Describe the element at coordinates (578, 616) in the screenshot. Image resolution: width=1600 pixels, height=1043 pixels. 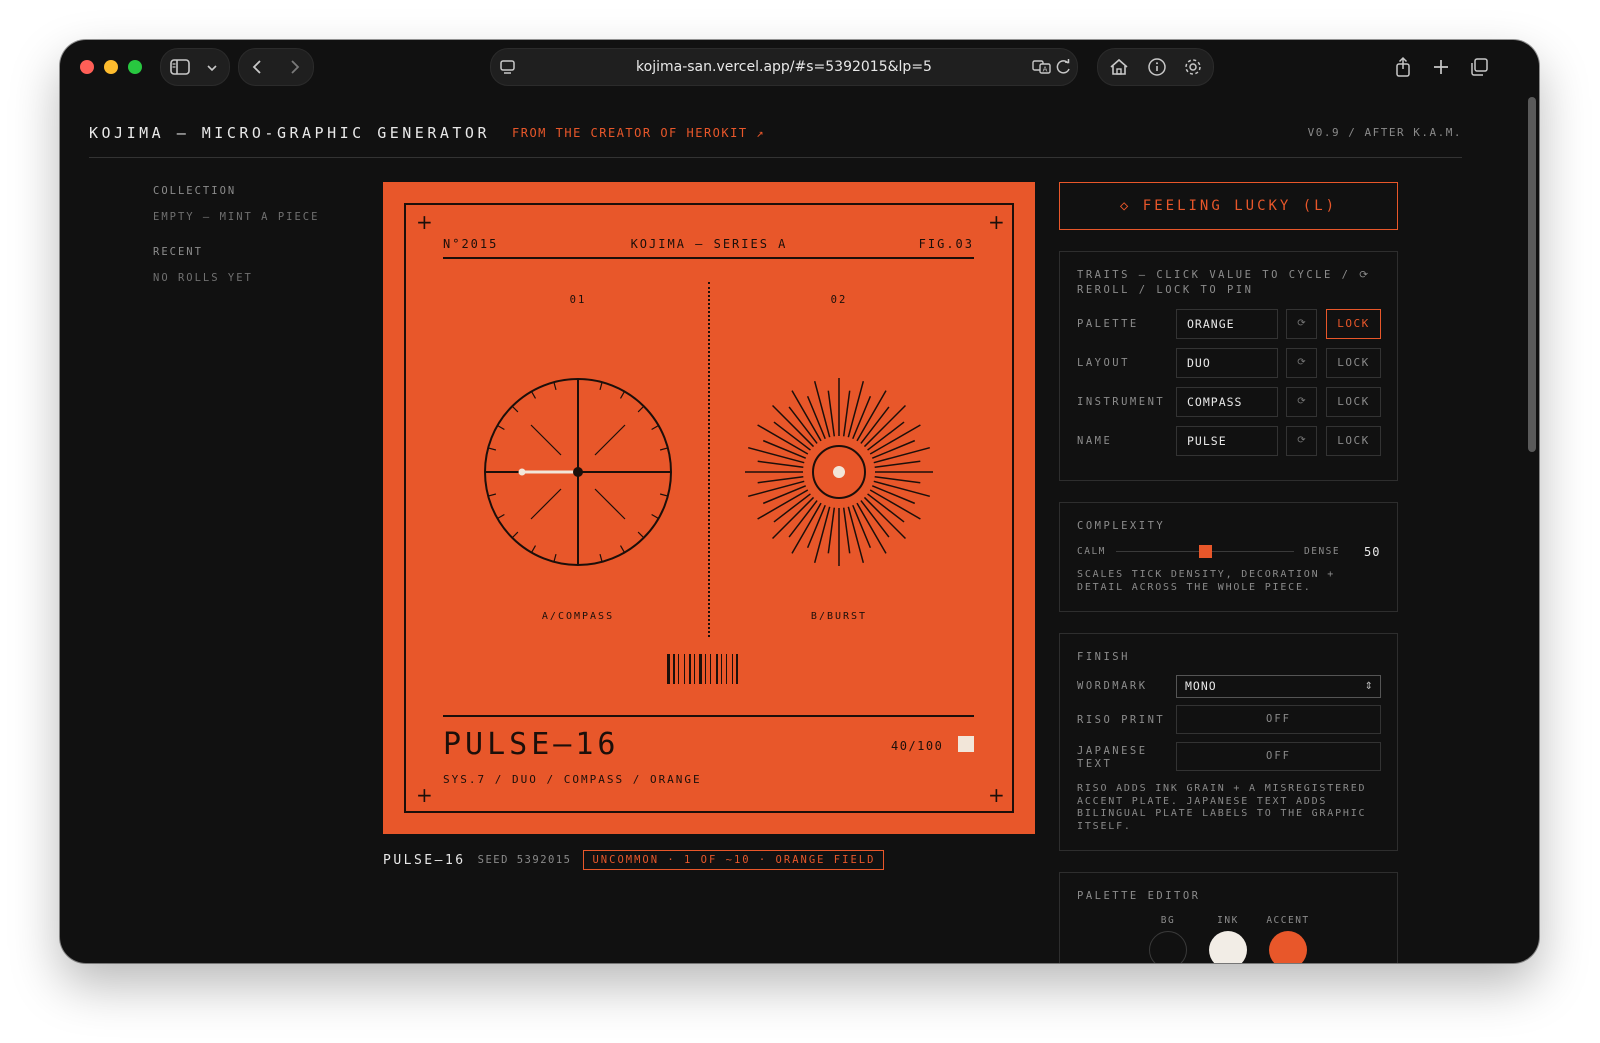
I see `slot-1-label: A/COMPASS` at that location.